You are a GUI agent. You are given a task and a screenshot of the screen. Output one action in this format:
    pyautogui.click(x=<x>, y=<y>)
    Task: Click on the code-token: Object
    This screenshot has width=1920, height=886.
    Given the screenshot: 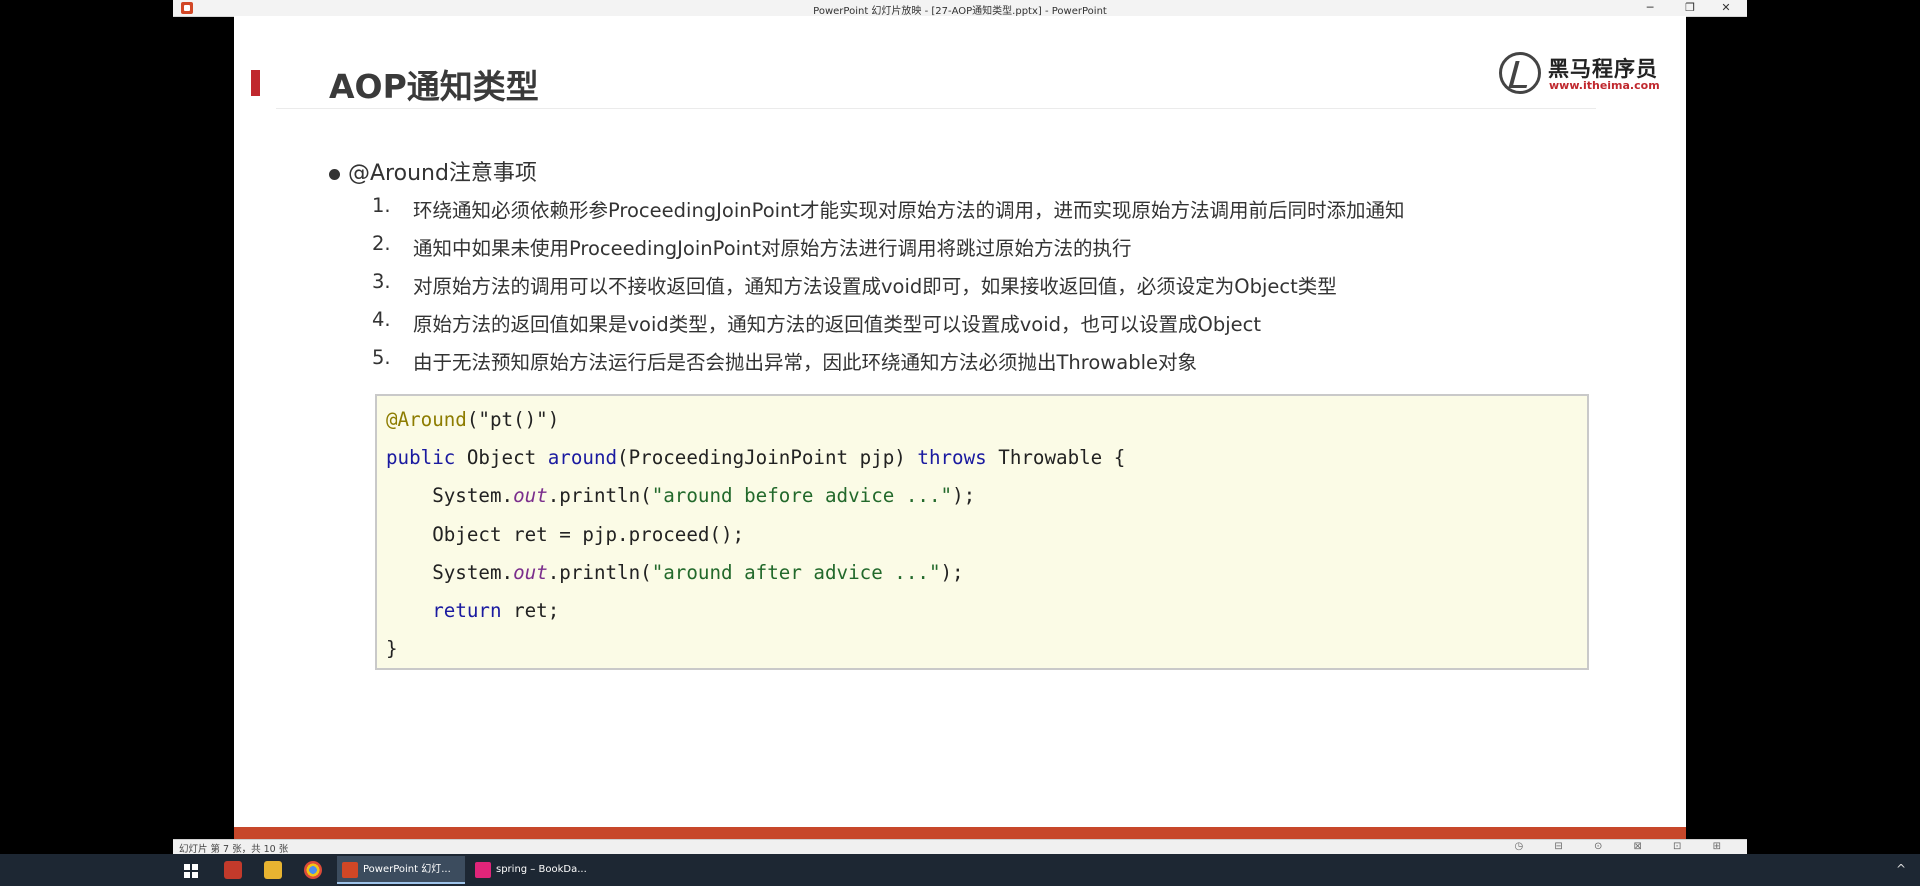 What is the action you would take?
    pyautogui.click(x=501, y=458)
    